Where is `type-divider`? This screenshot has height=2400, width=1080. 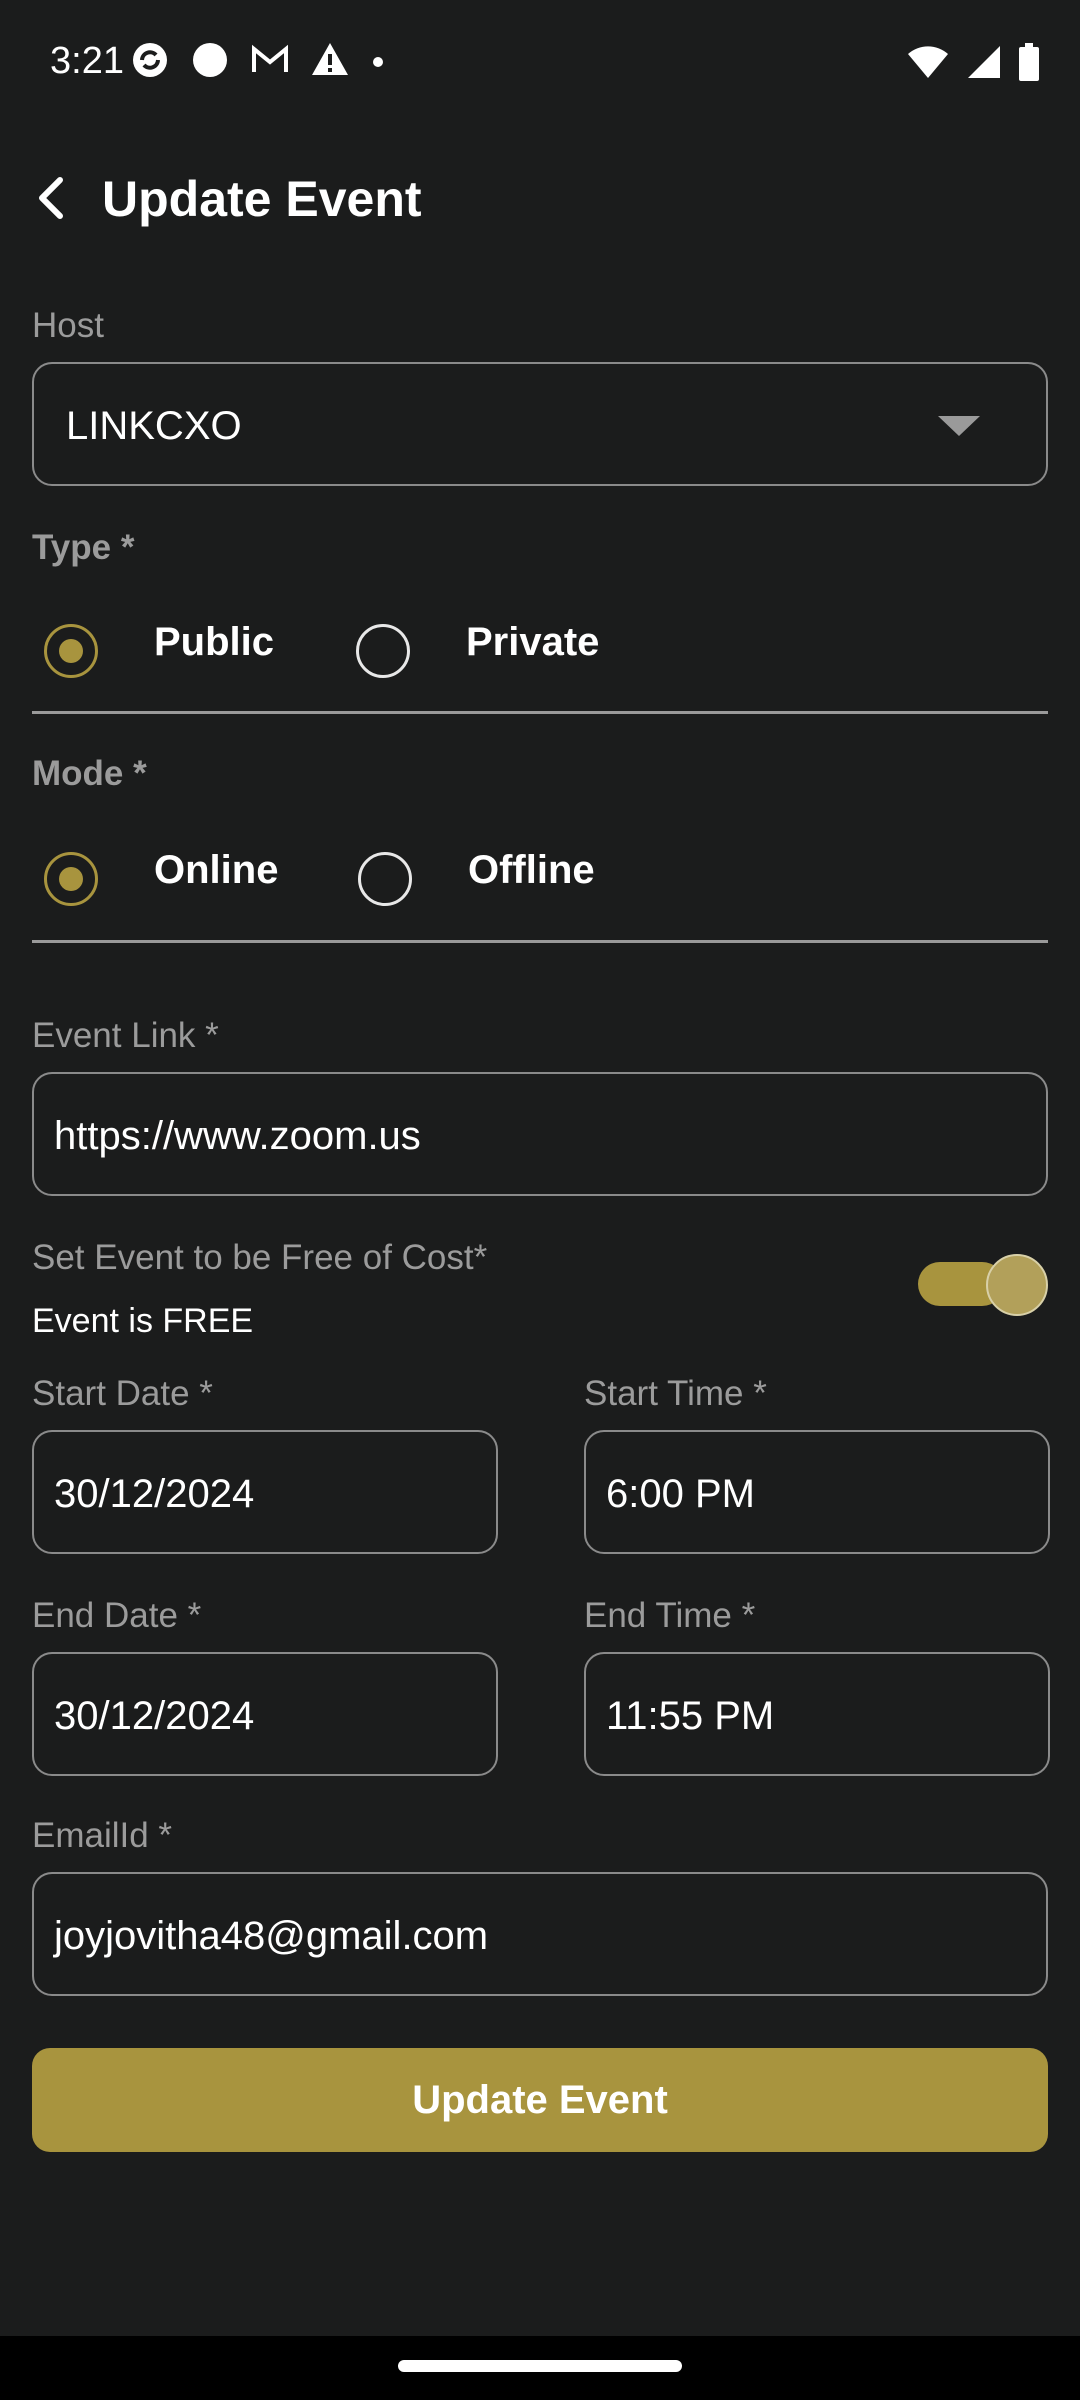 type-divider is located at coordinates (540, 712).